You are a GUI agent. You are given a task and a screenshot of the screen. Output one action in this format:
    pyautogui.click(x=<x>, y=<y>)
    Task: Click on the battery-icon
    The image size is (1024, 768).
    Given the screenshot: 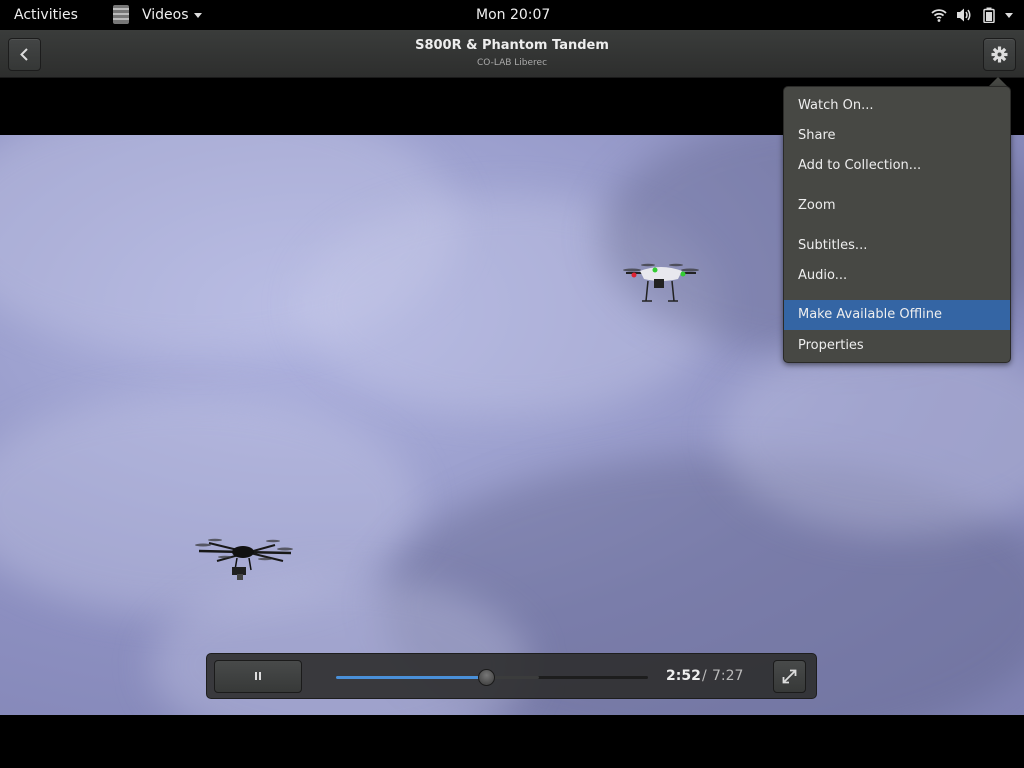 What is the action you would take?
    pyautogui.click(x=989, y=17)
    